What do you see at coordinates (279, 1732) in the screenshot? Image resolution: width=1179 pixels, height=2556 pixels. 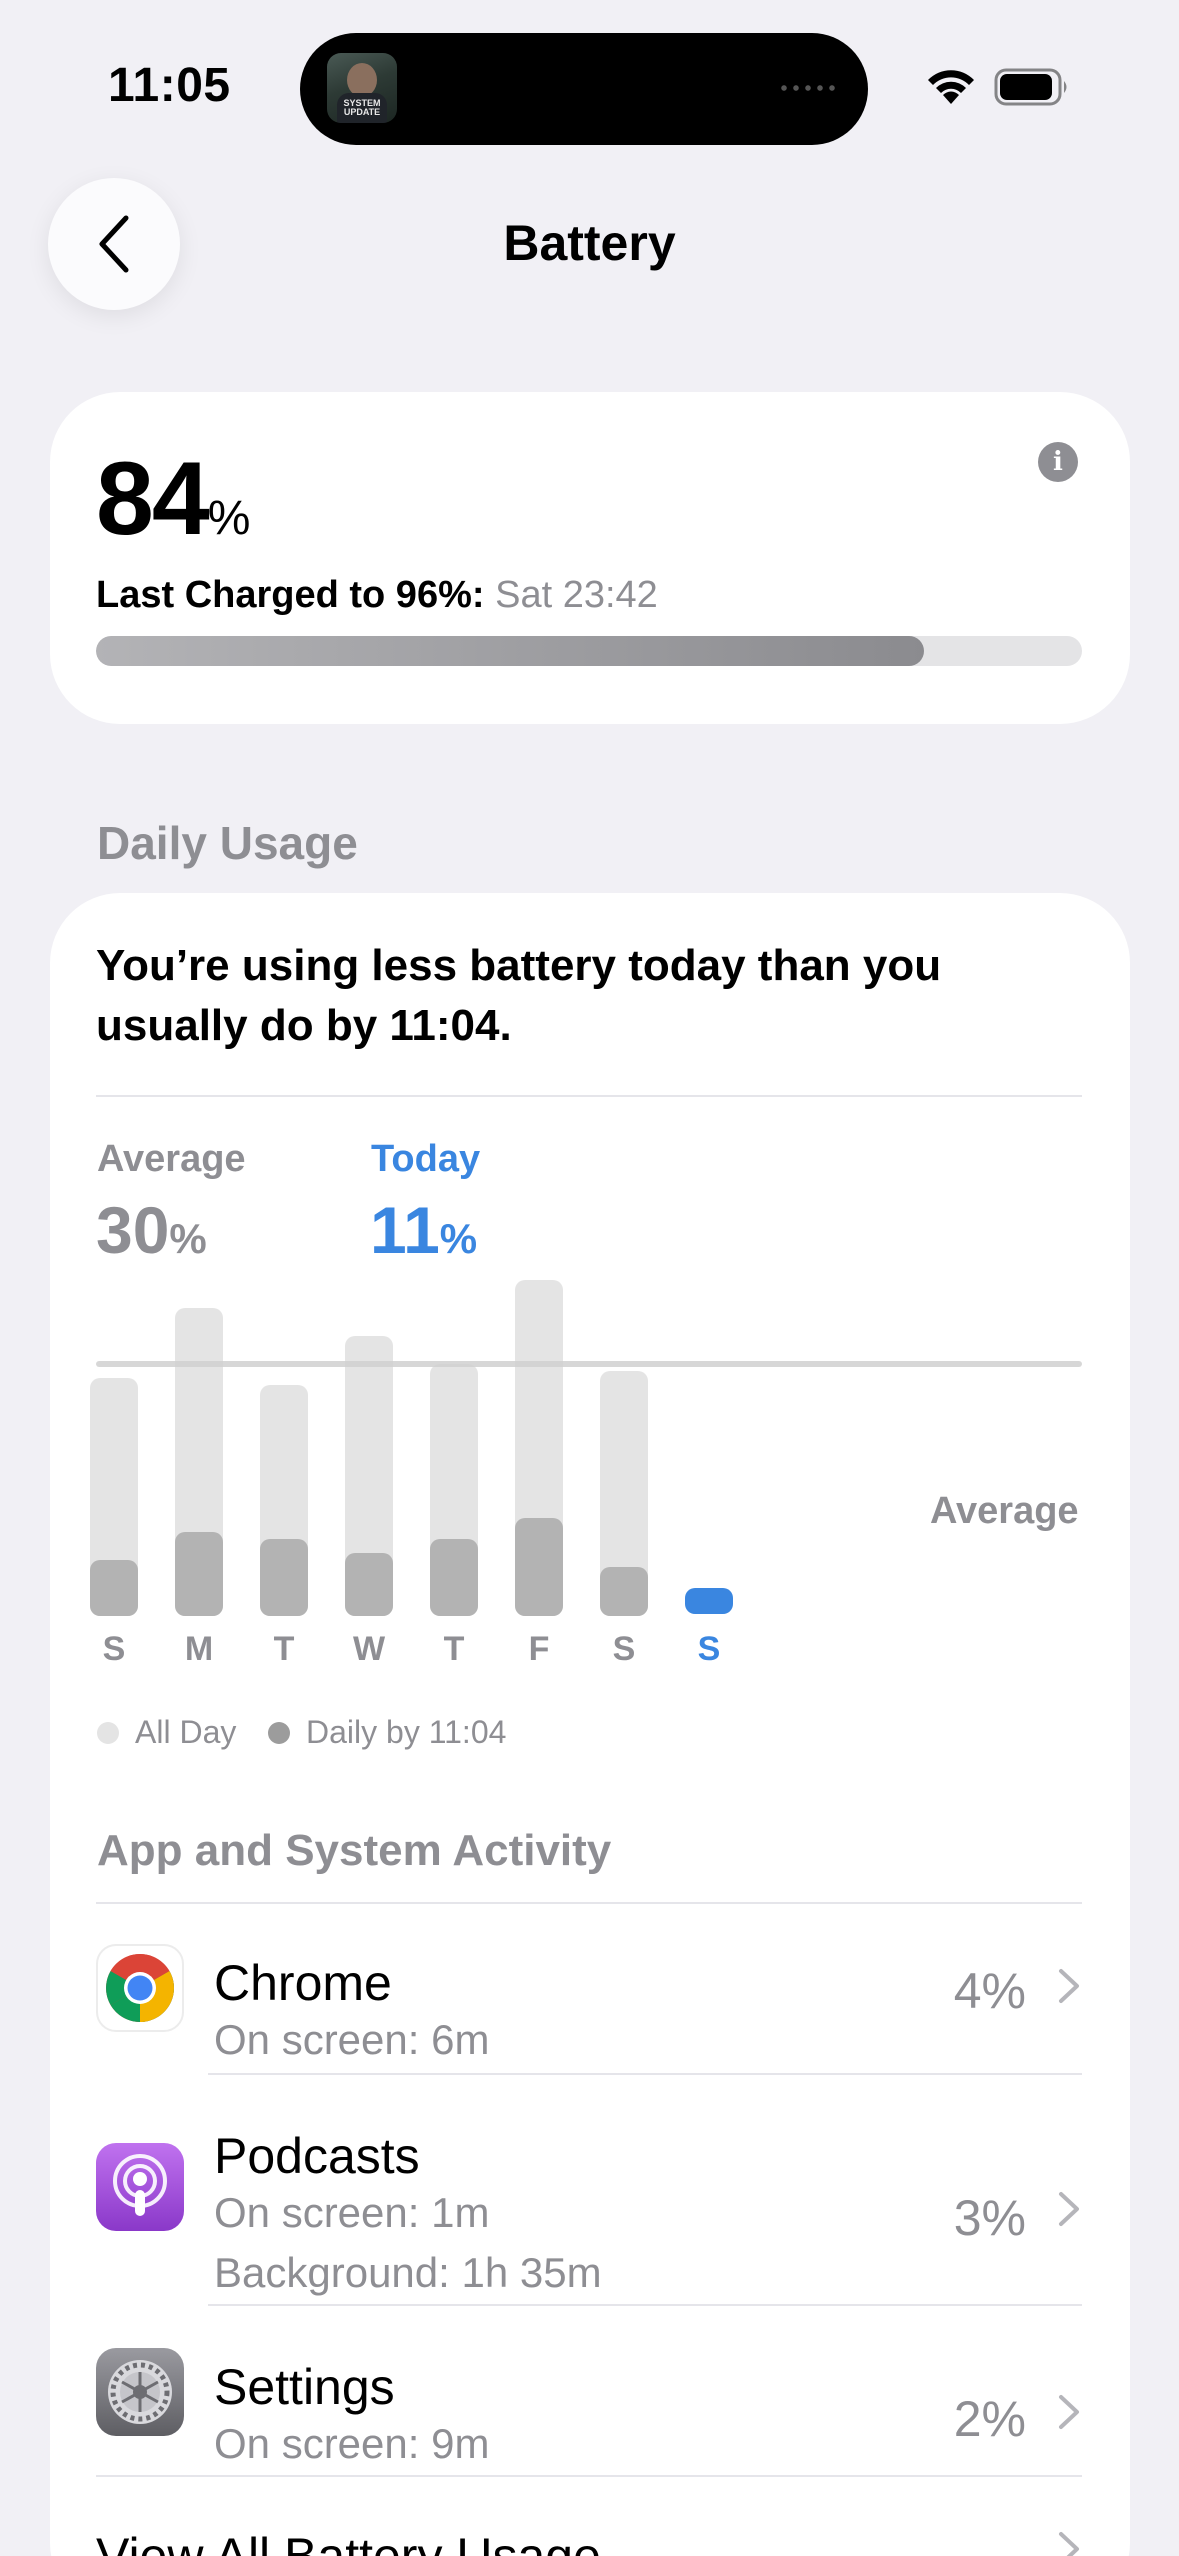 I see `legend-dot-daily-by` at bounding box center [279, 1732].